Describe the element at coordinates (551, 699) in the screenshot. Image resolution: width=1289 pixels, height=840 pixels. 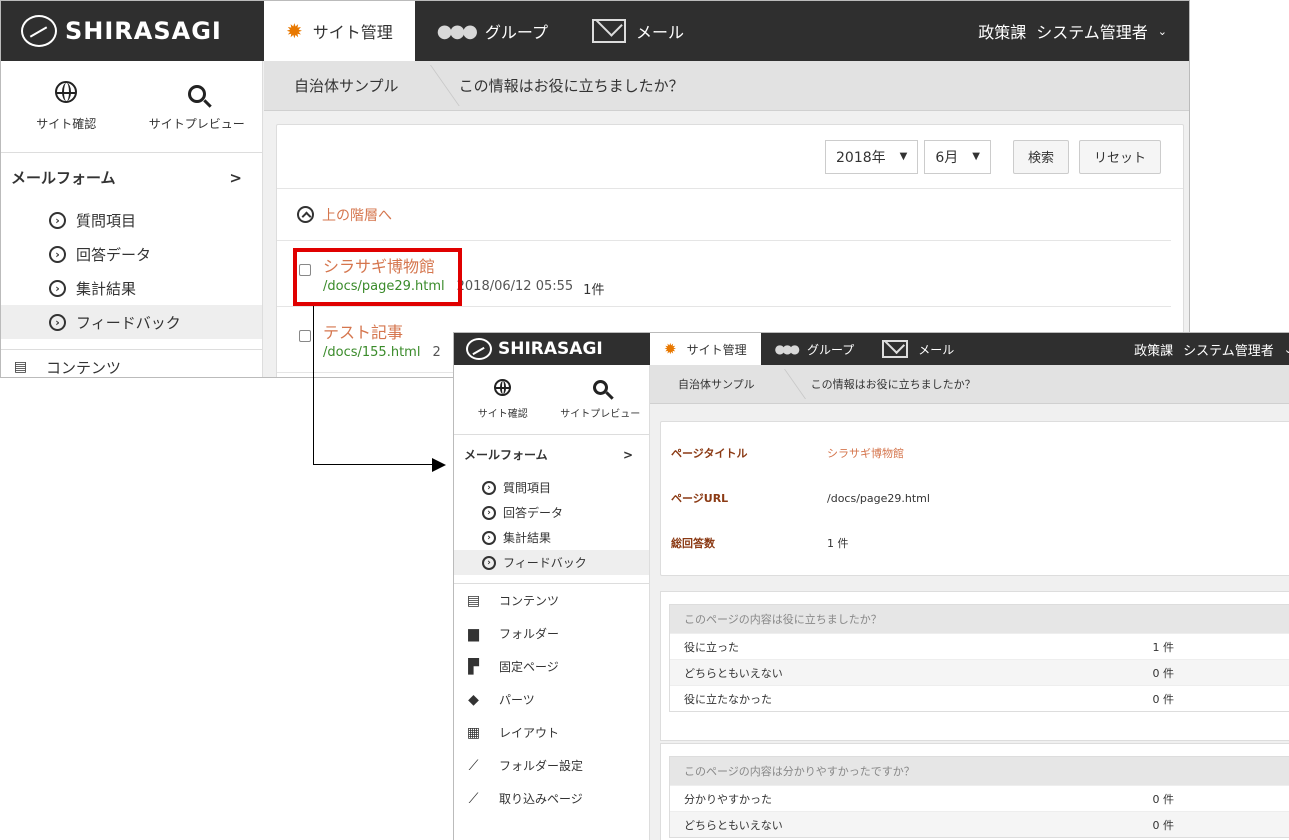
I see `sidebar-item-parts: ◆ パーツ` at that location.